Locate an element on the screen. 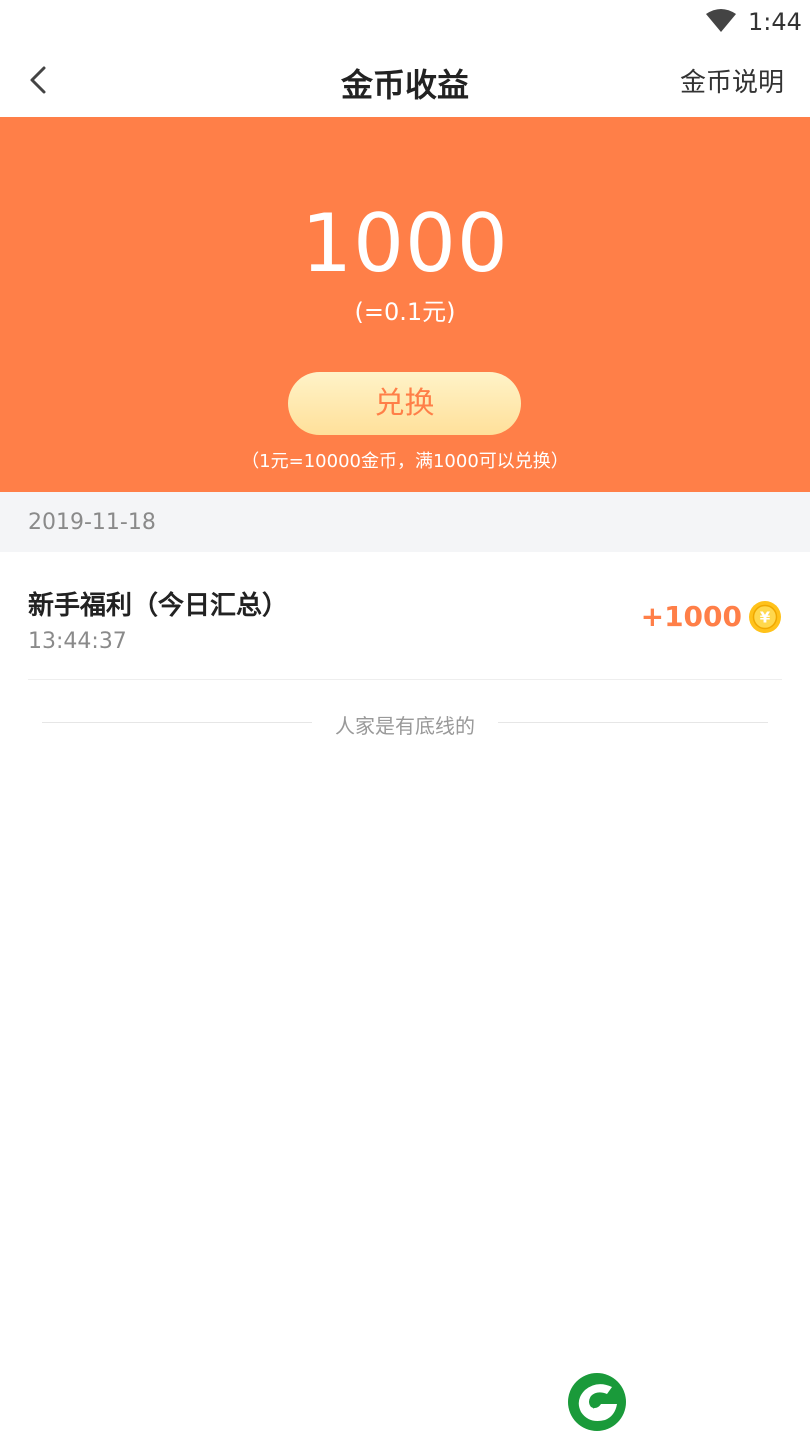 The height and width of the screenshot is (1440, 810). coin-icon: ¥ is located at coordinates (765, 617).